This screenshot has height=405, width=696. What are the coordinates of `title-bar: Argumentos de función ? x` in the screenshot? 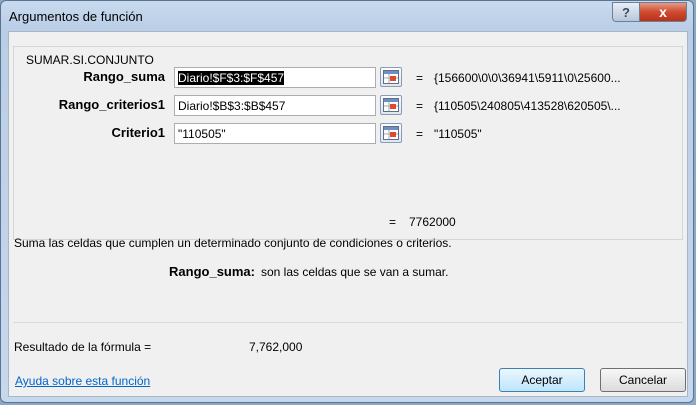 It's located at (347, 16).